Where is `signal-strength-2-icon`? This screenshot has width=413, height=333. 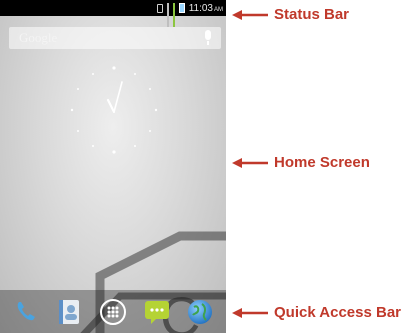
signal-strength-2-icon is located at coordinates (173, 15).